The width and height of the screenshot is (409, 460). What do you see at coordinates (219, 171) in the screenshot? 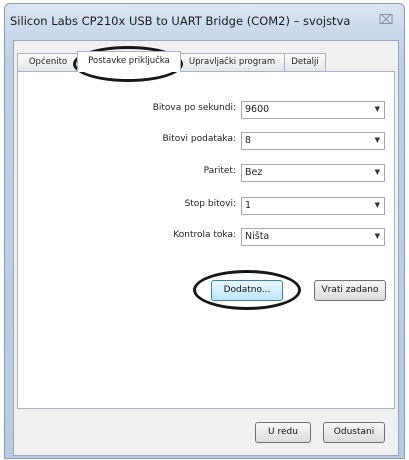
I see `parity-label: Paritet:` at bounding box center [219, 171].